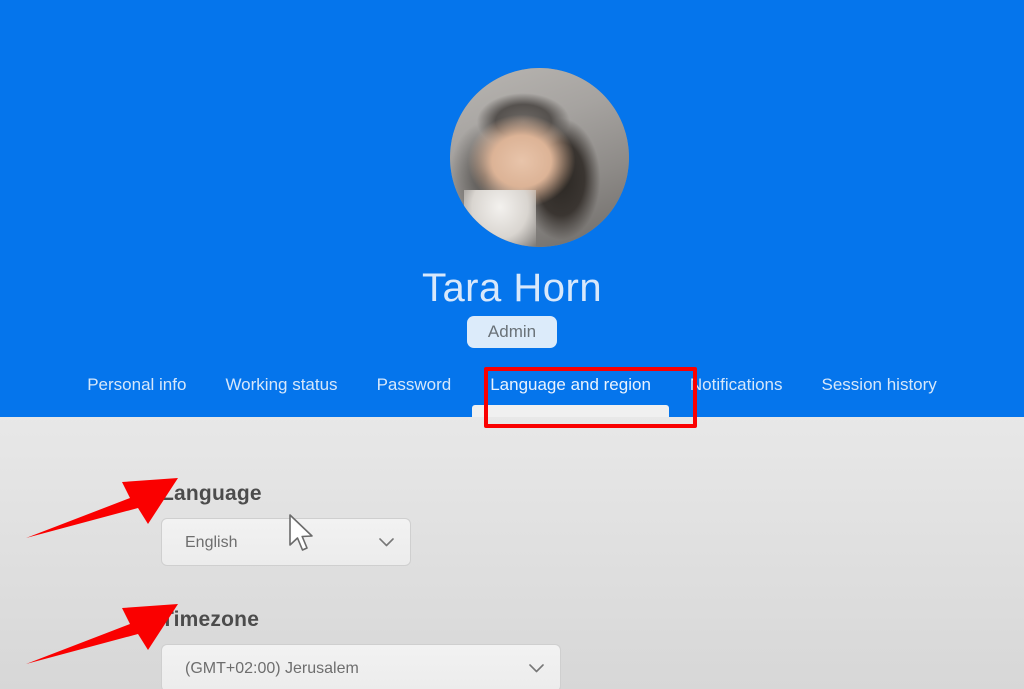 This screenshot has height=689, width=1024. Describe the element at coordinates (286, 542) in the screenshot. I see `language-select: English` at that location.